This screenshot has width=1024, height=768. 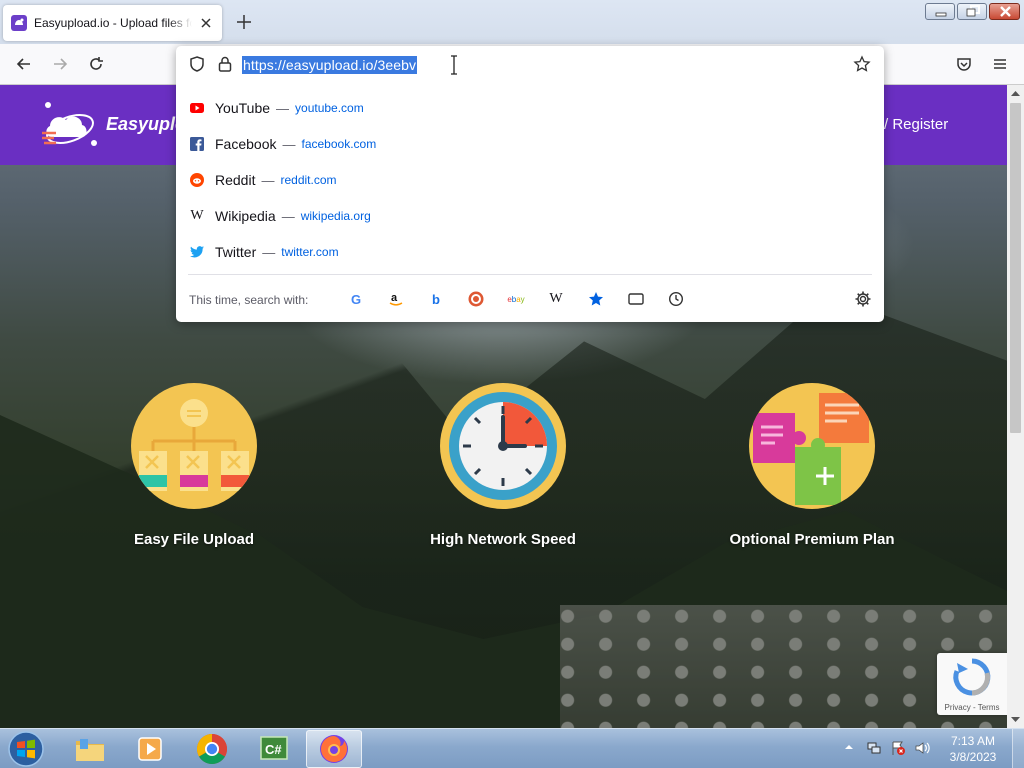 What do you see at coordinates (1018, 748) in the screenshot?
I see `show-desktop-button` at bounding box center [1018, 748].